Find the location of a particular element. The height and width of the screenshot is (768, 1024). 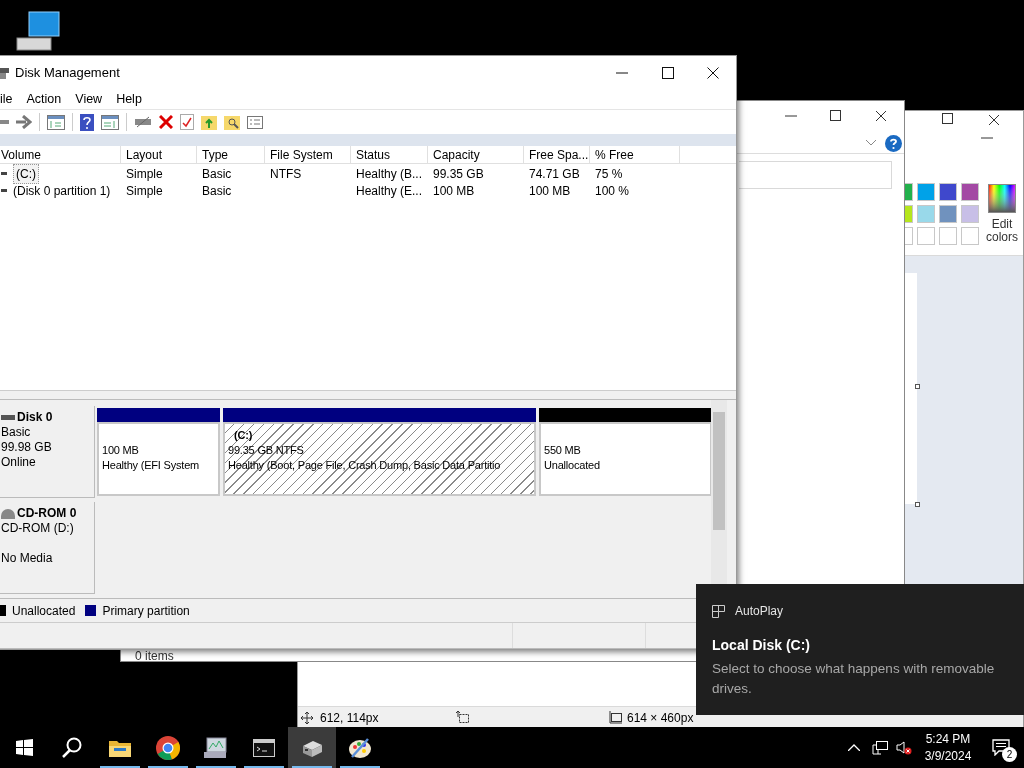

partition-size: 100 MB is located at coordinates (121, 450).